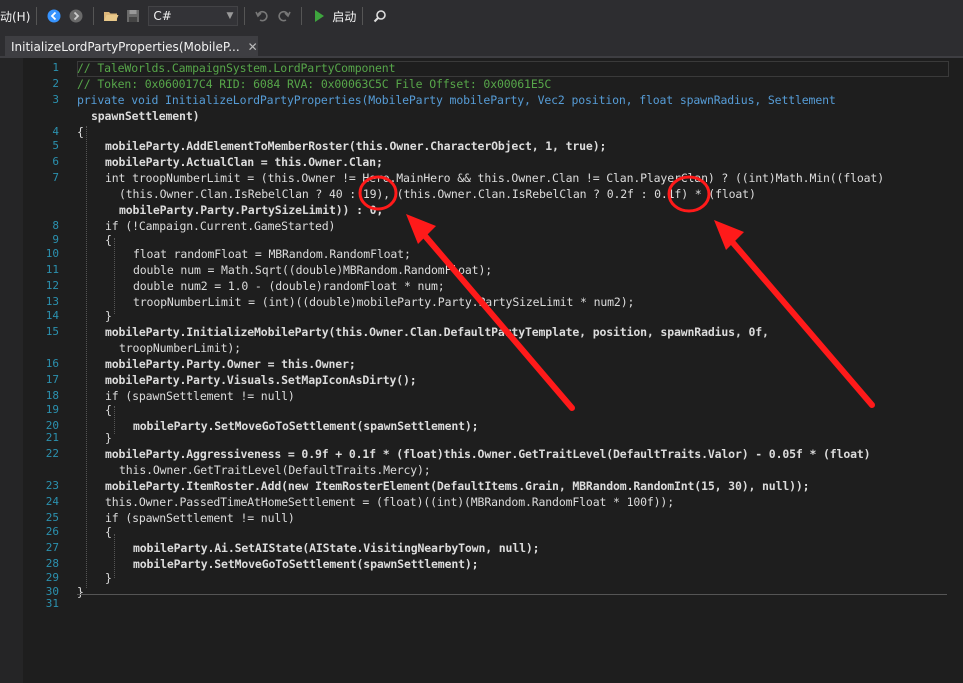 The height and width of the screenshot is (683, 963). Describe the element at coordinates (55, 177) in the screenshot. I see `line-number: 7` at that location.